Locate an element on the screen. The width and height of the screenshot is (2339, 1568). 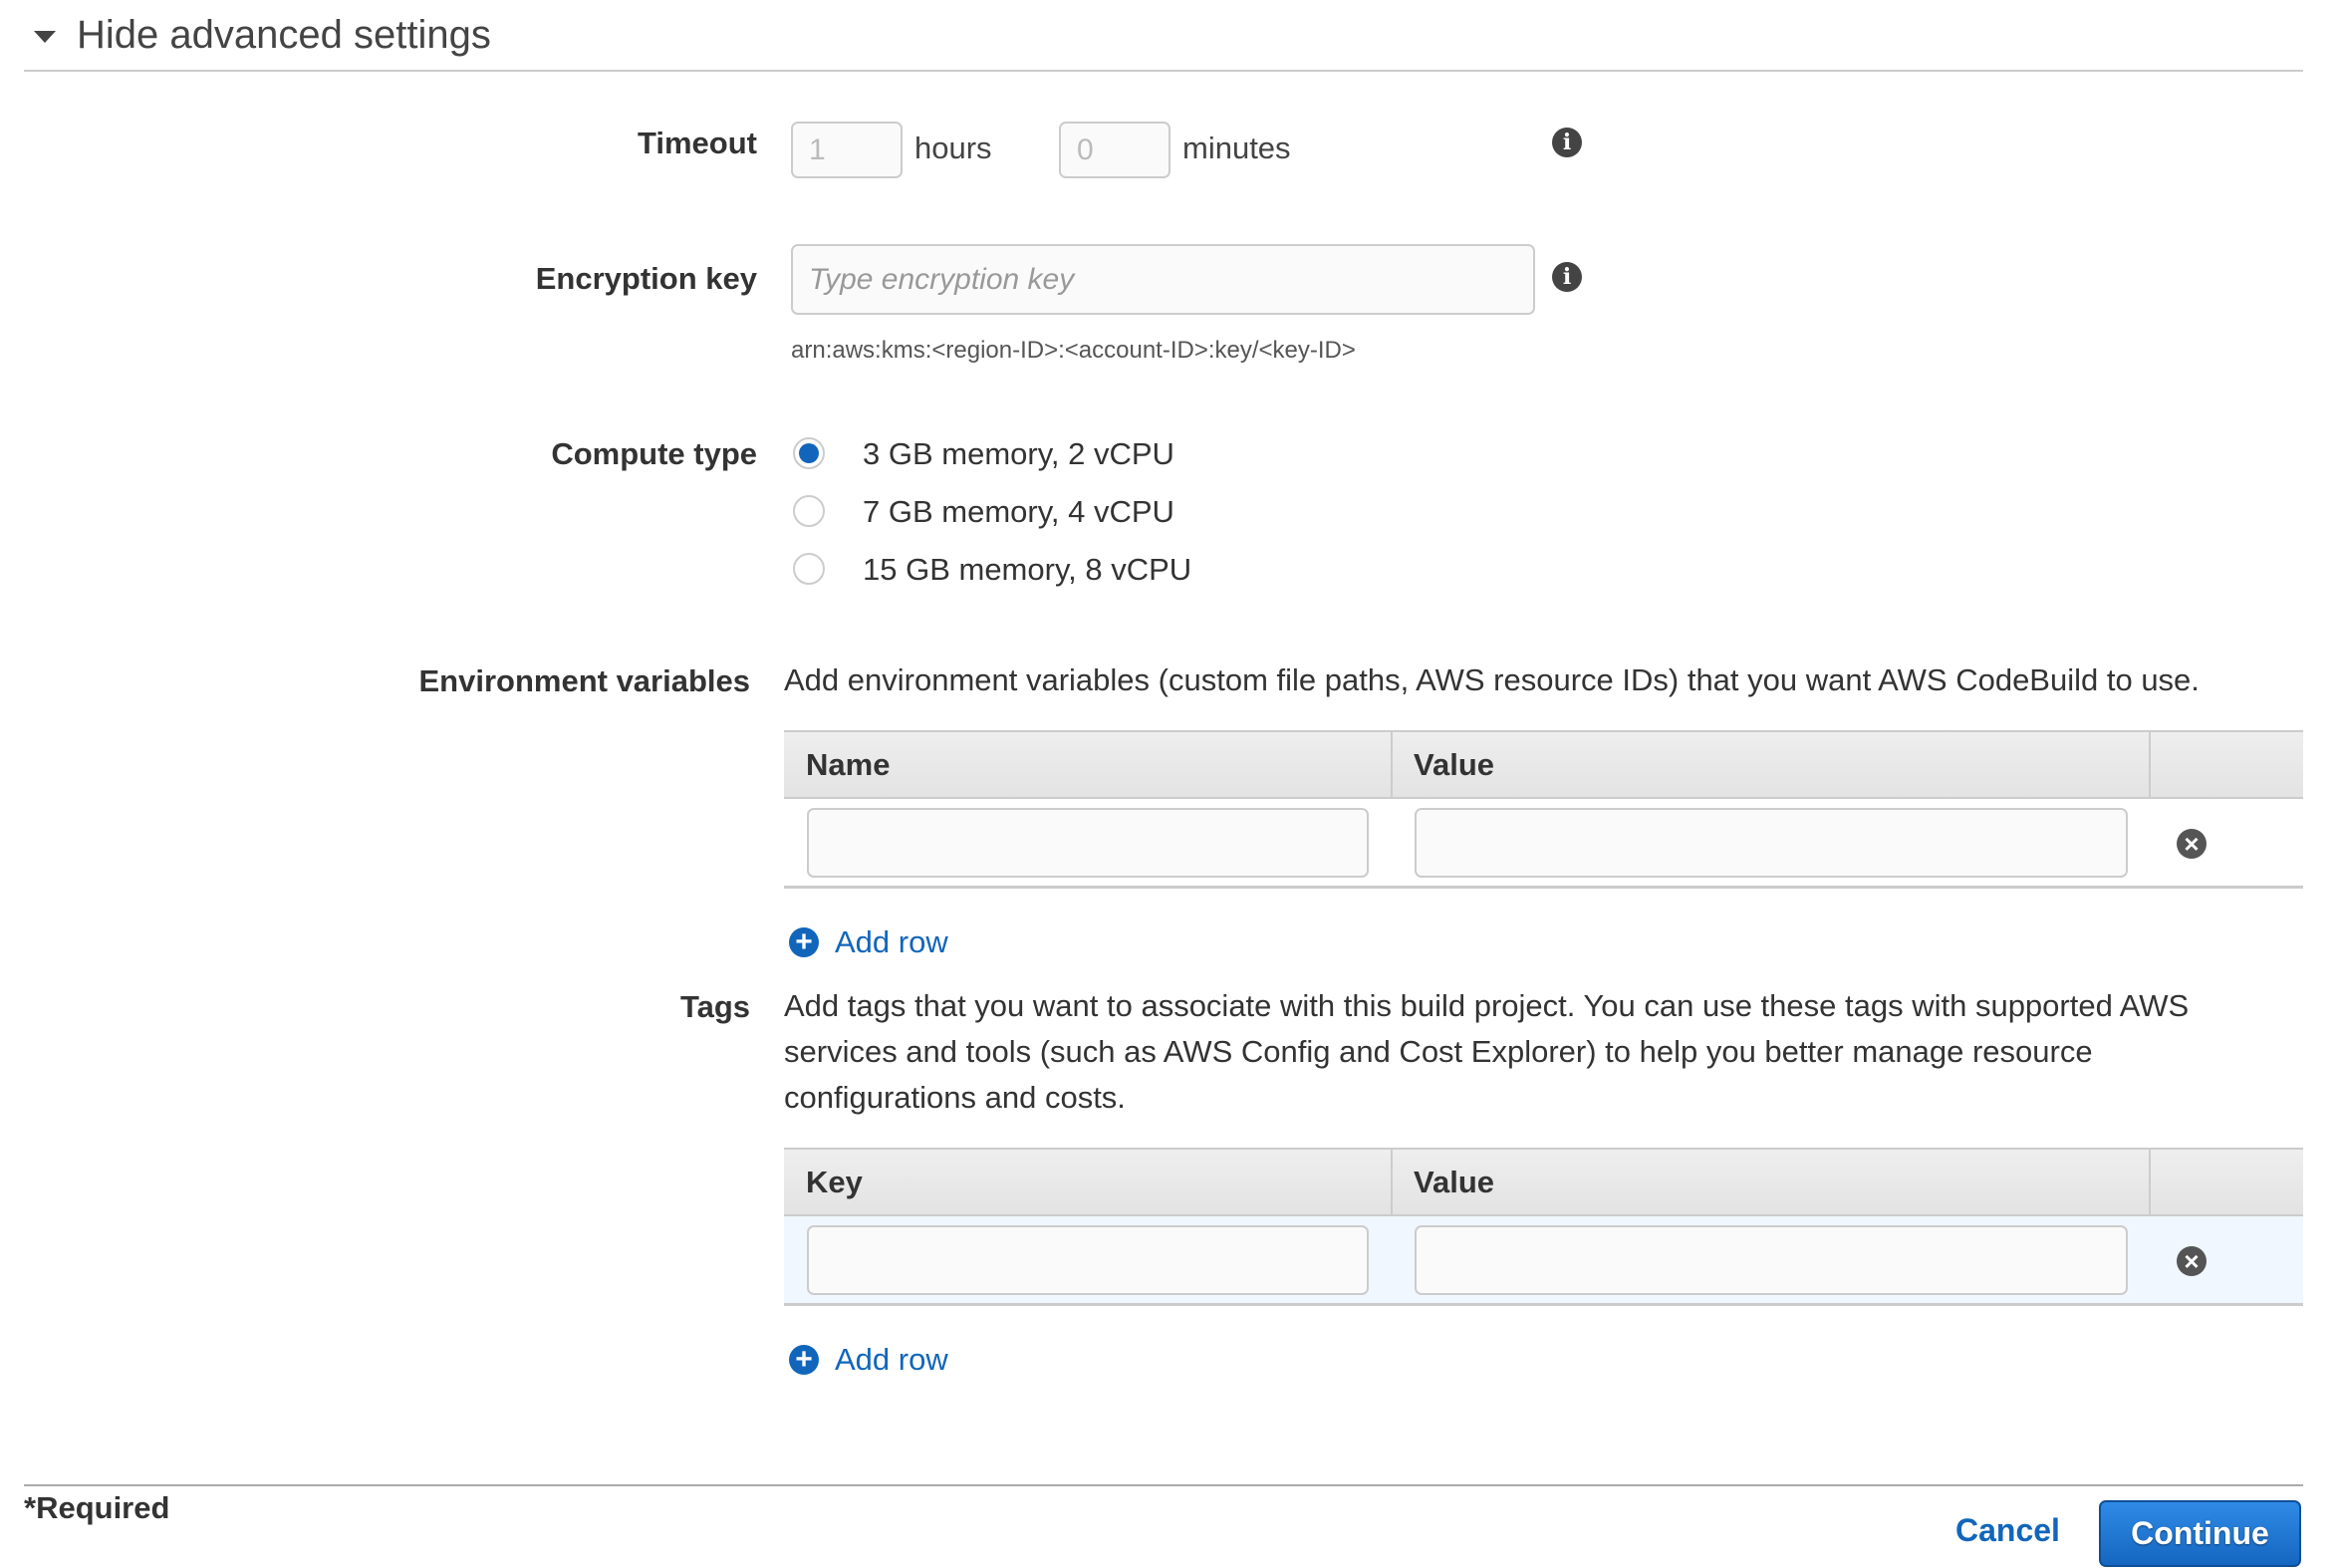
column-header-key: Key is located at coordinates (834, 1181).